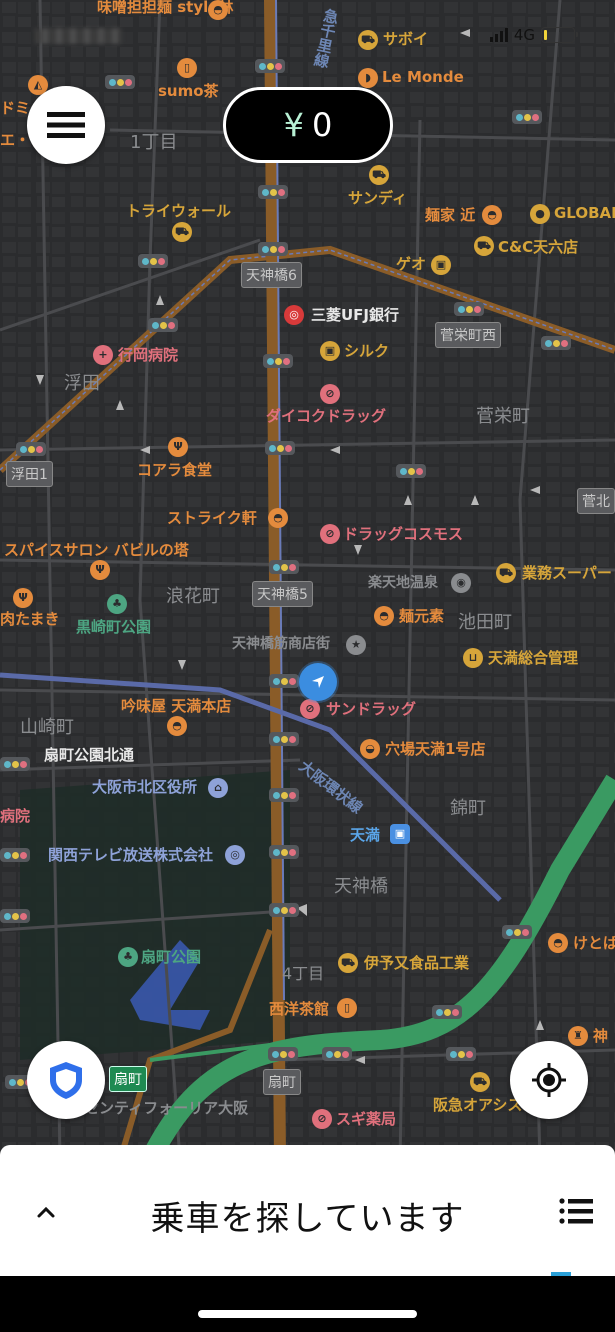 This screenshot has width=615, height=1332. What do you see at coordinates (355, 315) in the screenshot?
I see `poi-label: 三菱UFJ銀行` at bounding box center [355, 315].